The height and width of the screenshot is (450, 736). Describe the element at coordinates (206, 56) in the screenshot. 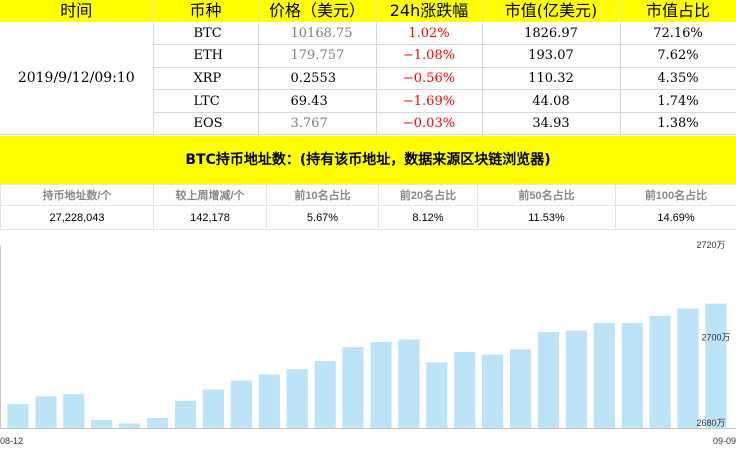

I see `coin-name: ETH` at that location.